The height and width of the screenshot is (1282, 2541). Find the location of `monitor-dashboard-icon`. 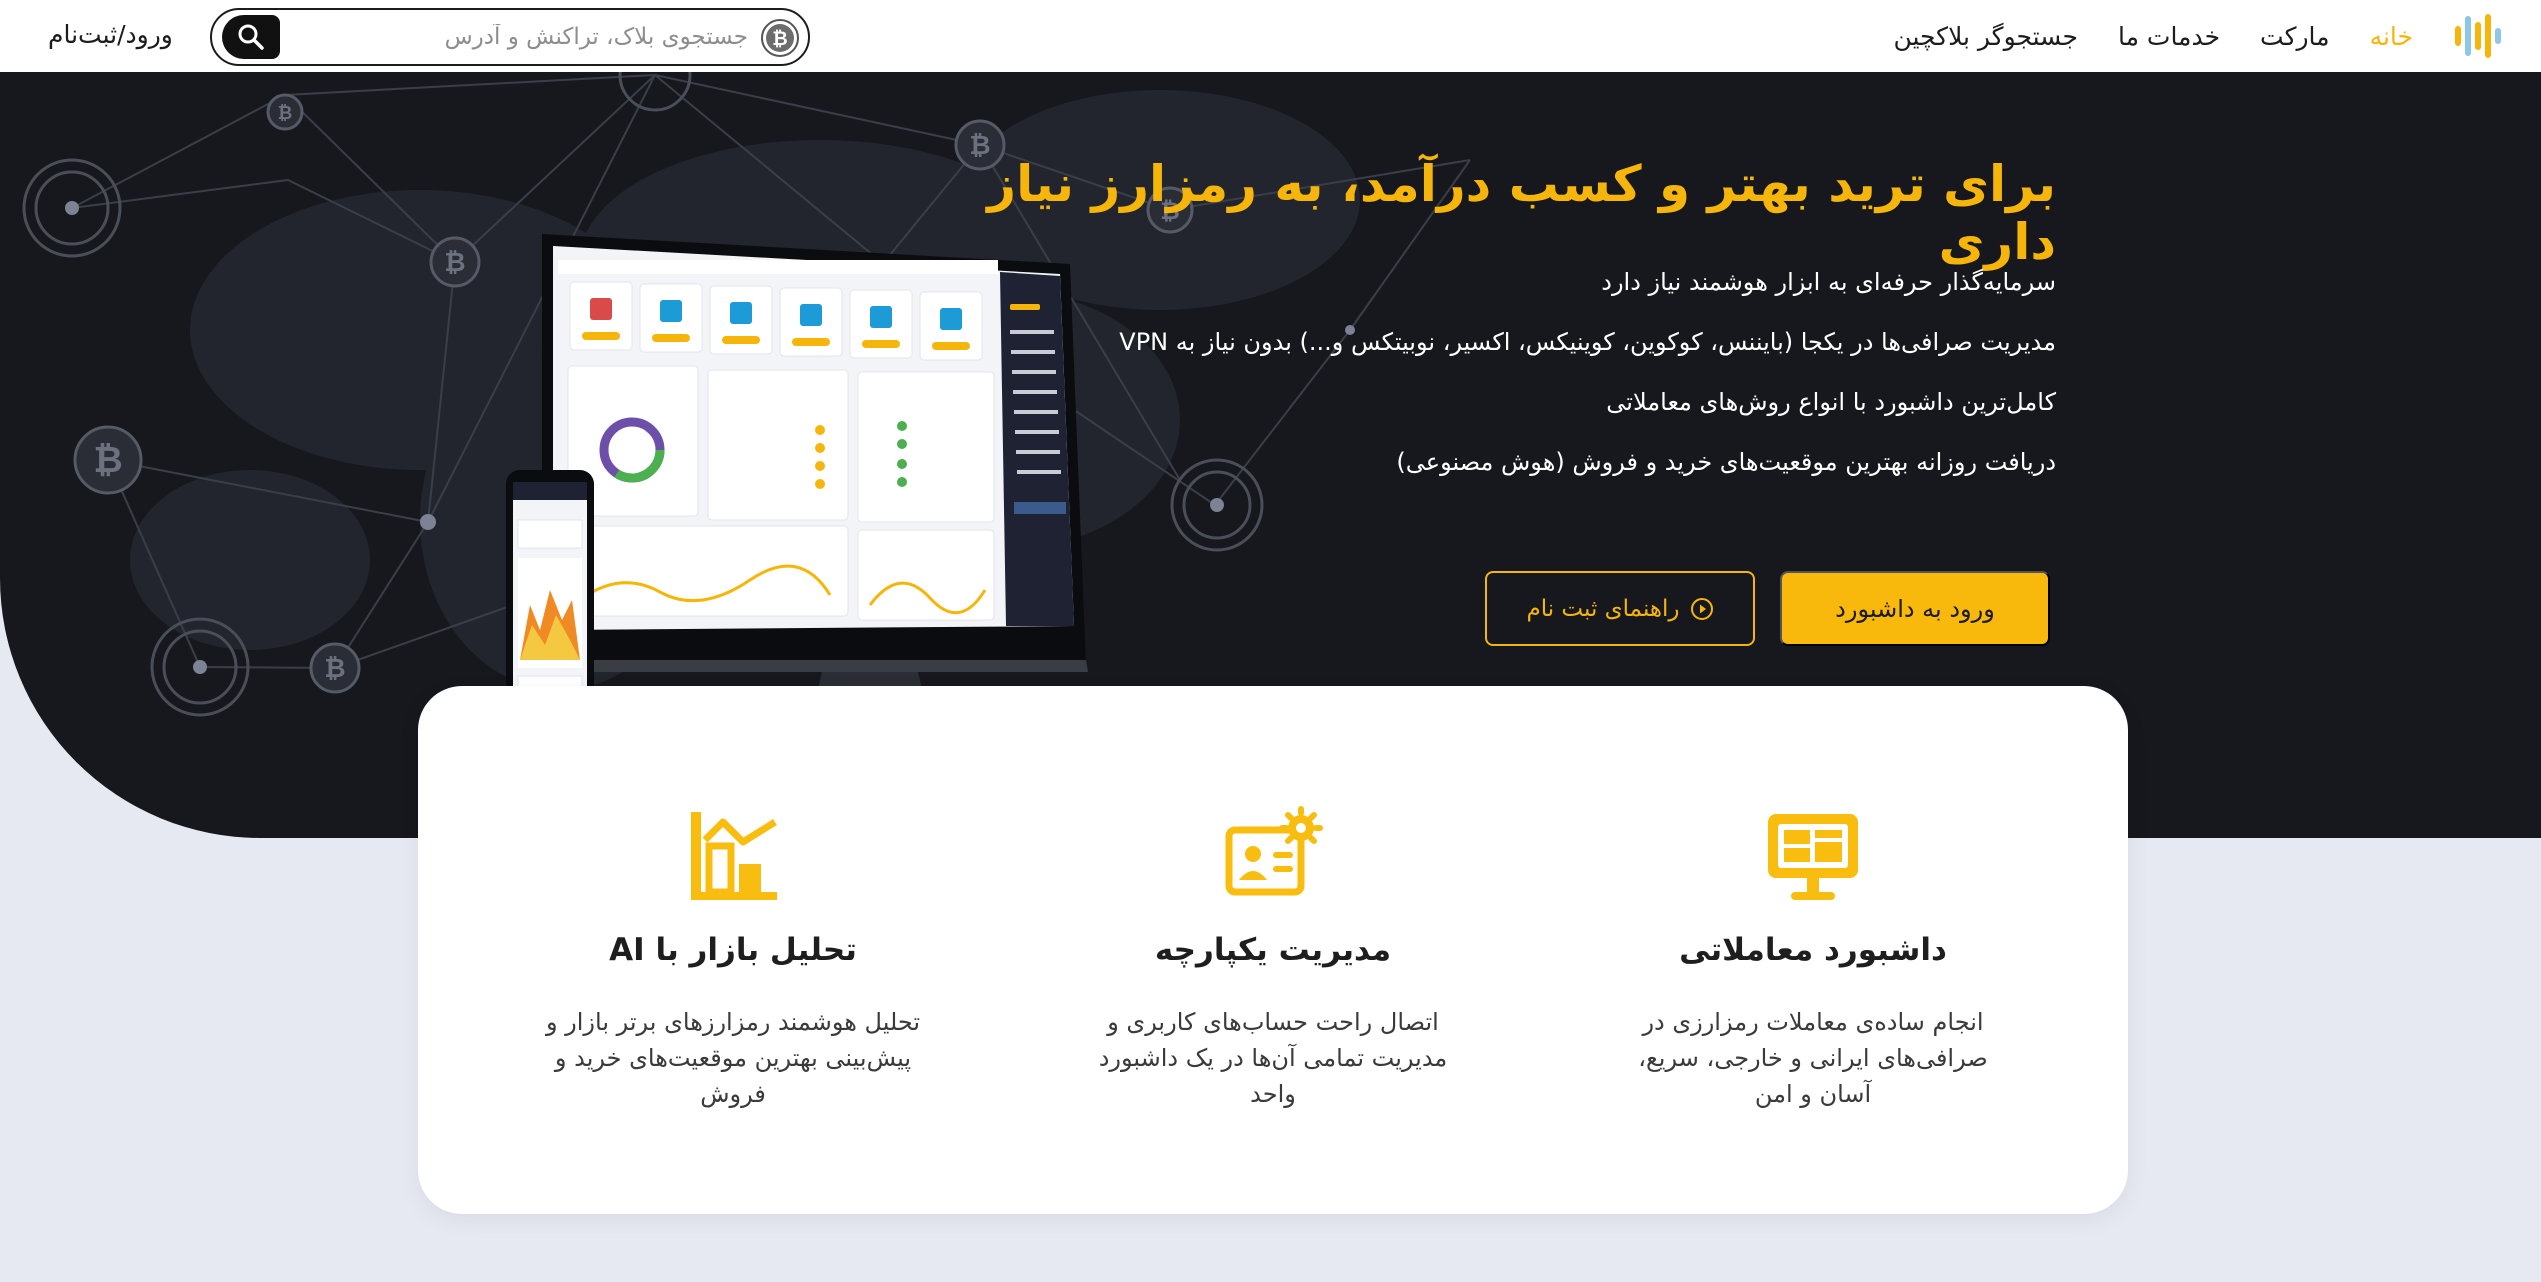

monitor-dashboard-icon is located at coordinates (1813, 857).